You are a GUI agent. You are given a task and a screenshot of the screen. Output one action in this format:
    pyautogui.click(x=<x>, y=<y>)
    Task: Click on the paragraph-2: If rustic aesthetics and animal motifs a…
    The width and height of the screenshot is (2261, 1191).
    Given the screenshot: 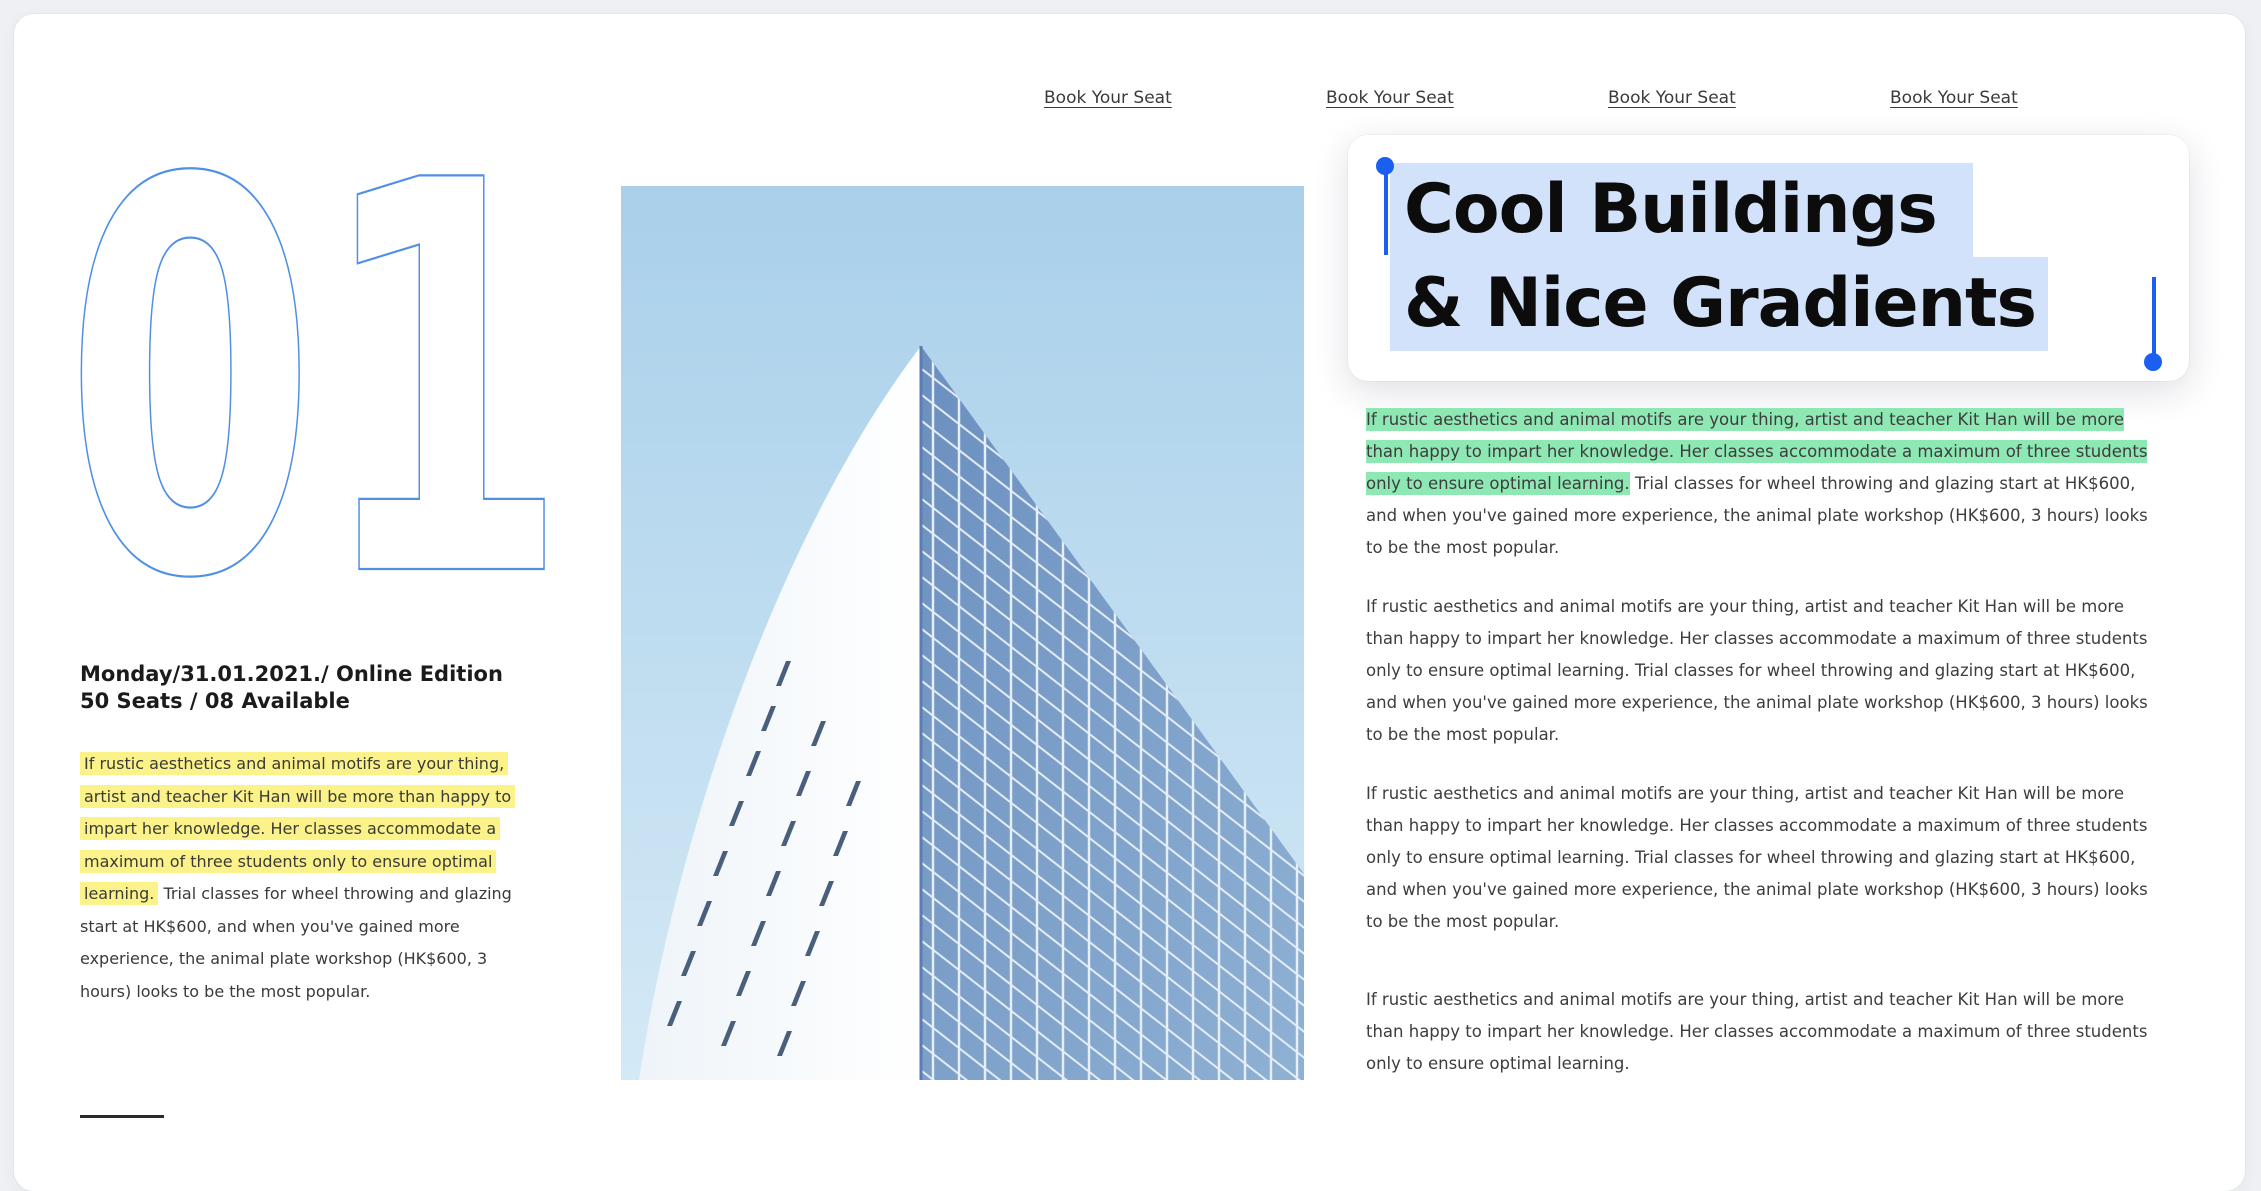 What is the action you would take?
    pyautogui.click(x=1757, y=670)
    